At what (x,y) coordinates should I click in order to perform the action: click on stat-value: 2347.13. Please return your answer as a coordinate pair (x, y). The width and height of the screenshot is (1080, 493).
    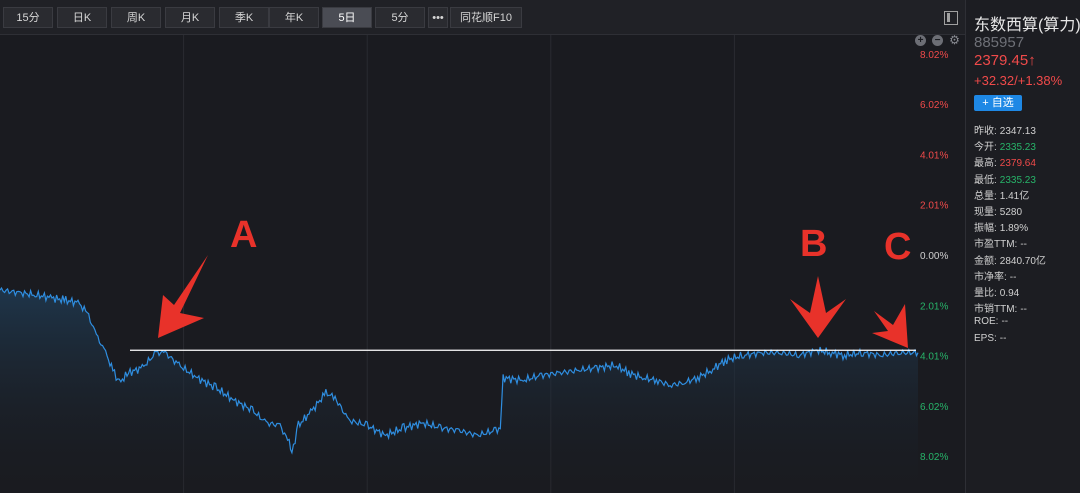
    Looking at the image, I should click on (1017, 131).